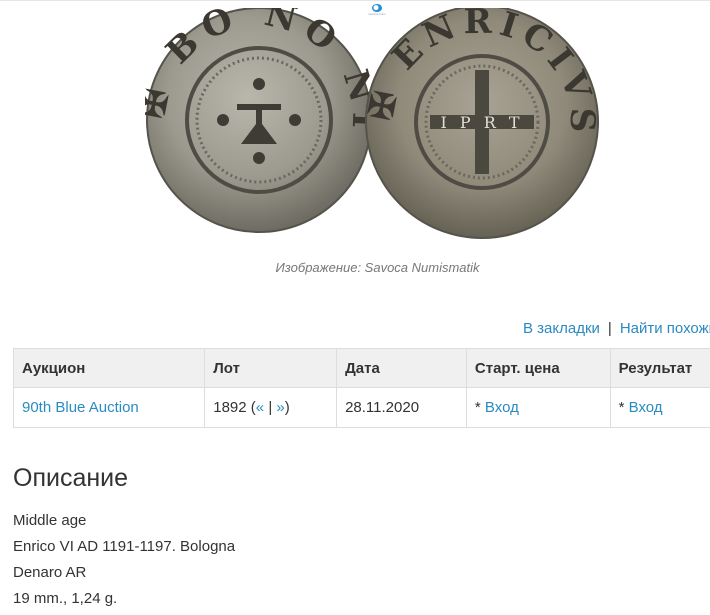  What do you see at coordinates (401, 407) in the screenshot?
I see `date-cell: 28.11.2020` at bounding box center [401, 407].